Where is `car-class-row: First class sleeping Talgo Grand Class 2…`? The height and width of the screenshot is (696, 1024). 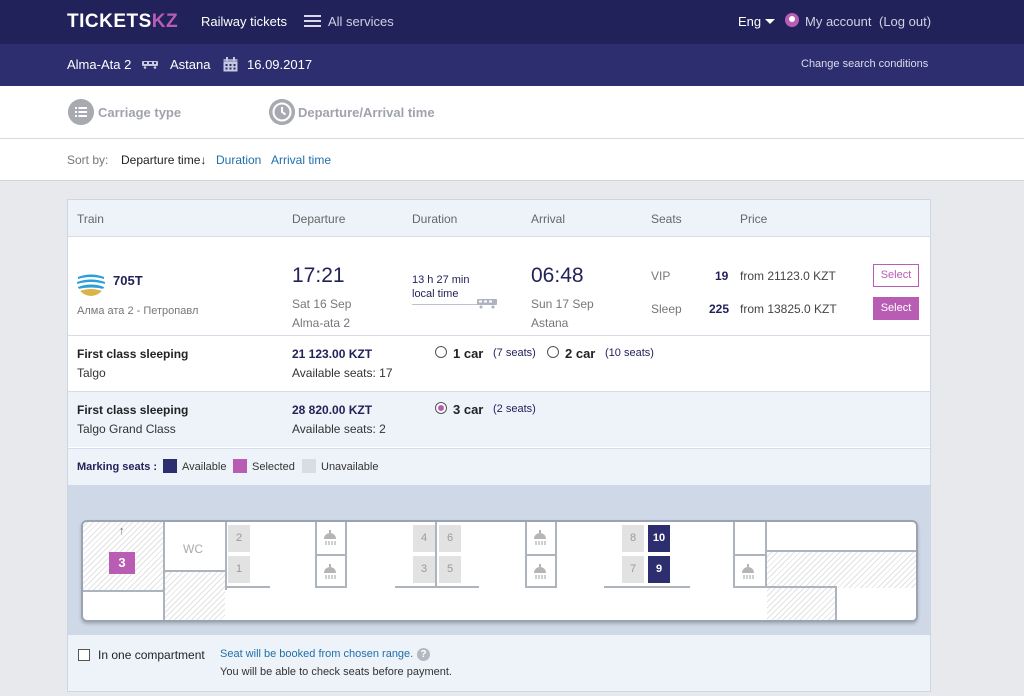
car-class-row: First class sleeping Talgo Grand Class 2… is located at coordinates (499, 419).